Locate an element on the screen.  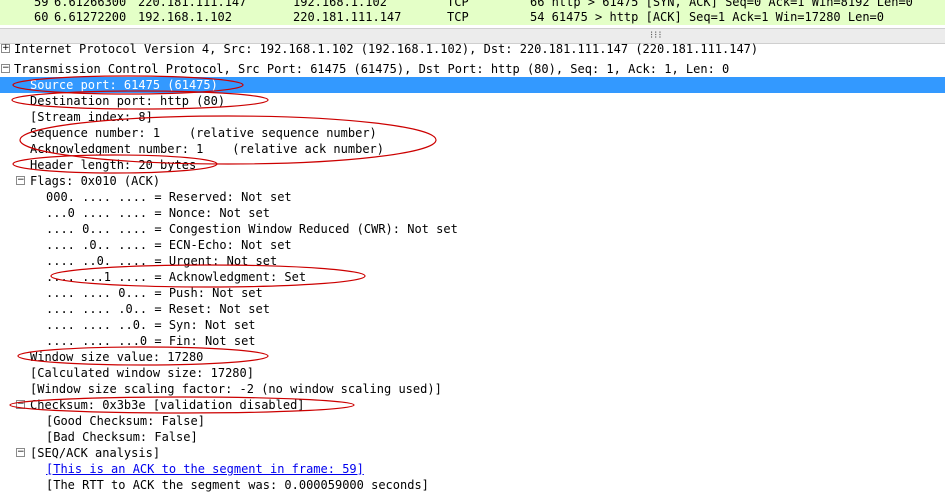
calculated-window-label: [Calculated window size: 17280] is located at coordinates (142, 373).